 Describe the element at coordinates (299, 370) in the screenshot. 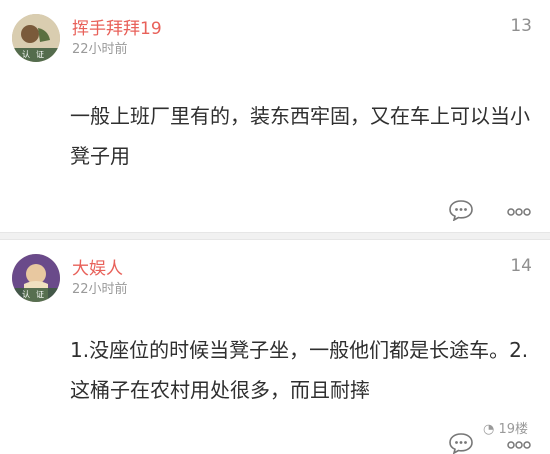

I see `comment-text: 1.没座位的时候当凳子坐，一般他们都是长途车。2.这桶子在农村用处很多，而且耐摔` at that location.